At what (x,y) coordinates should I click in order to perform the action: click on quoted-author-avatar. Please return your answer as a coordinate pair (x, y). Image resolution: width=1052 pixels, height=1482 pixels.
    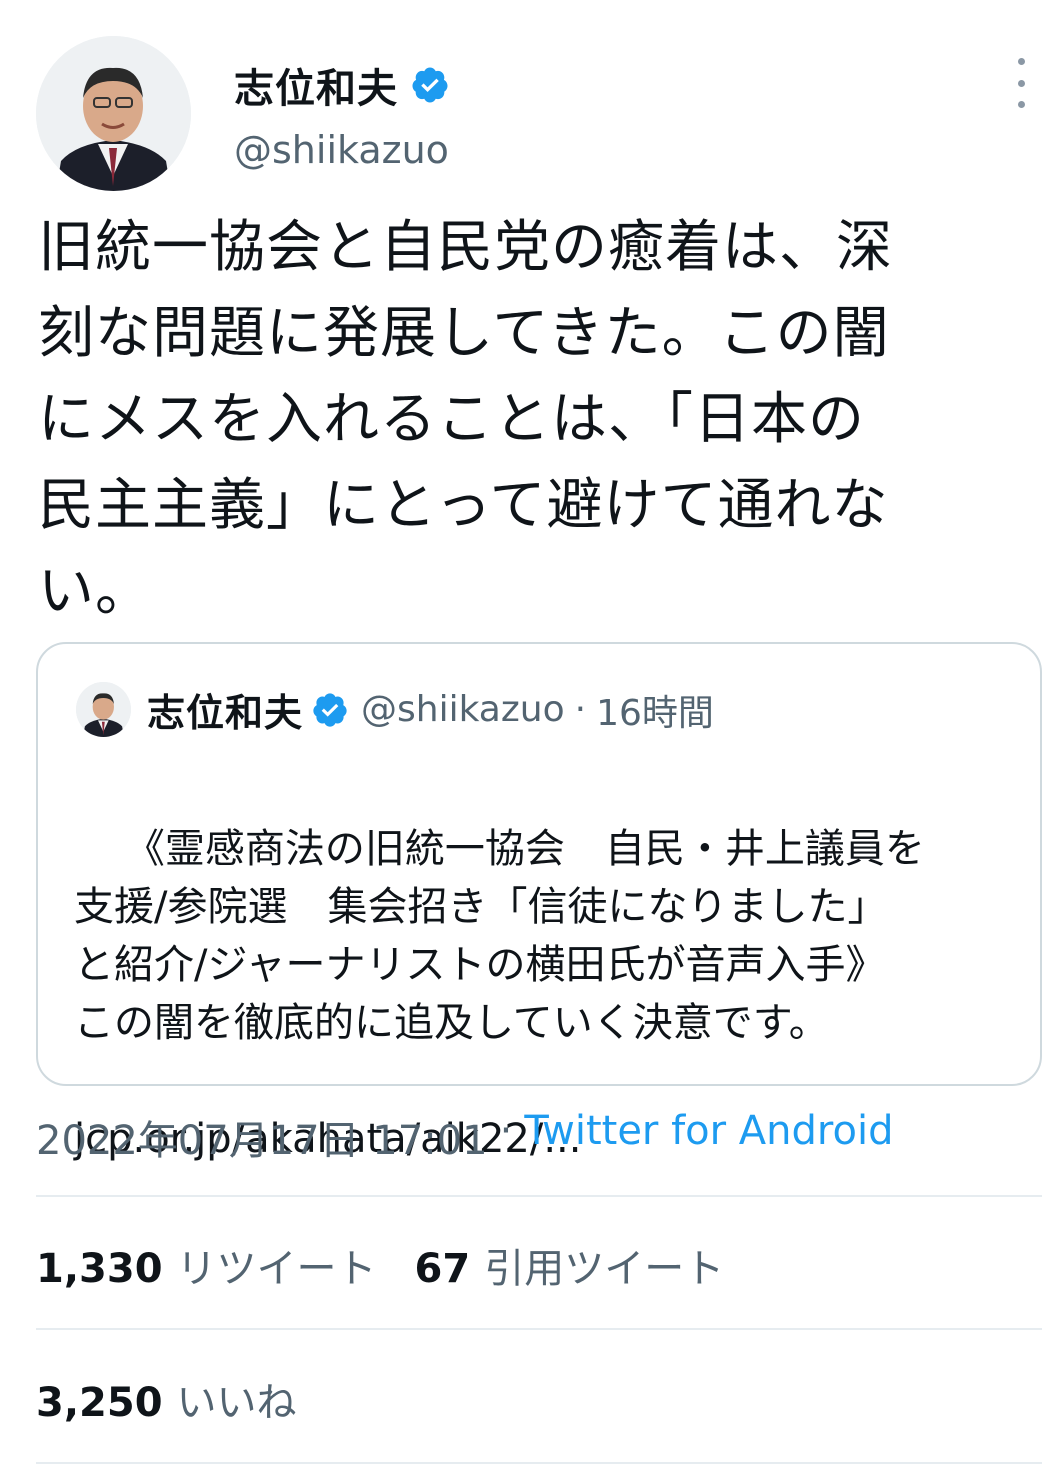
    Looking at the image, I should click on (103, 709).